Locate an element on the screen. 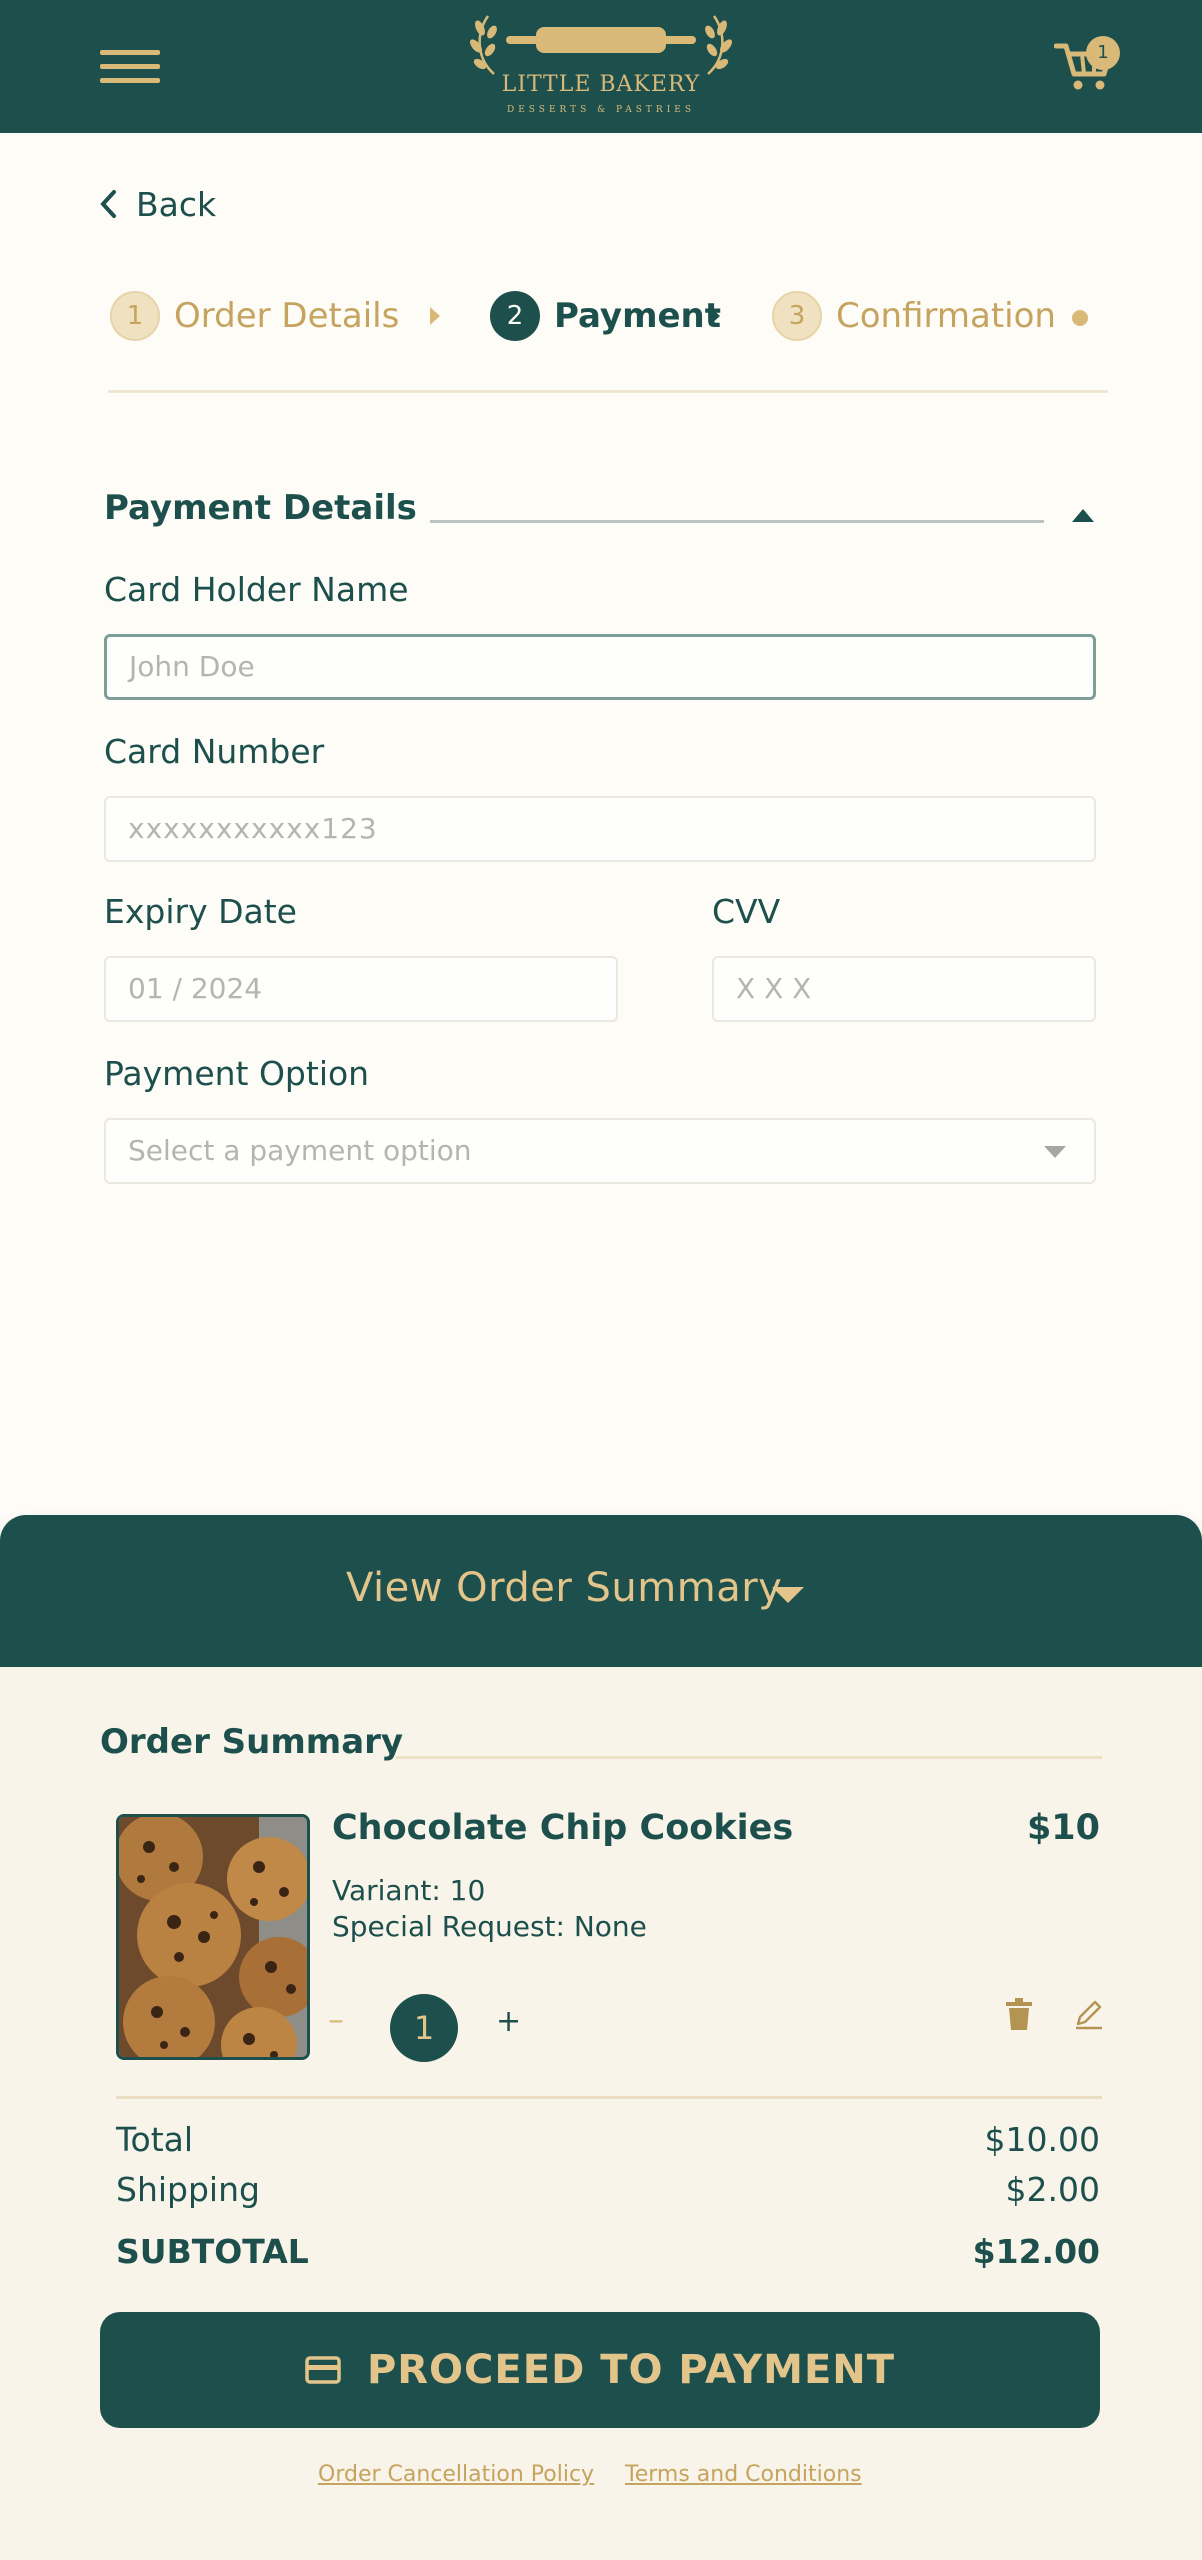 This screenshot has width=1202, height=2560. brand-logo: LITTLE BAKERY DESSERTS & PASTRIES is located at coordinates (601, 65).